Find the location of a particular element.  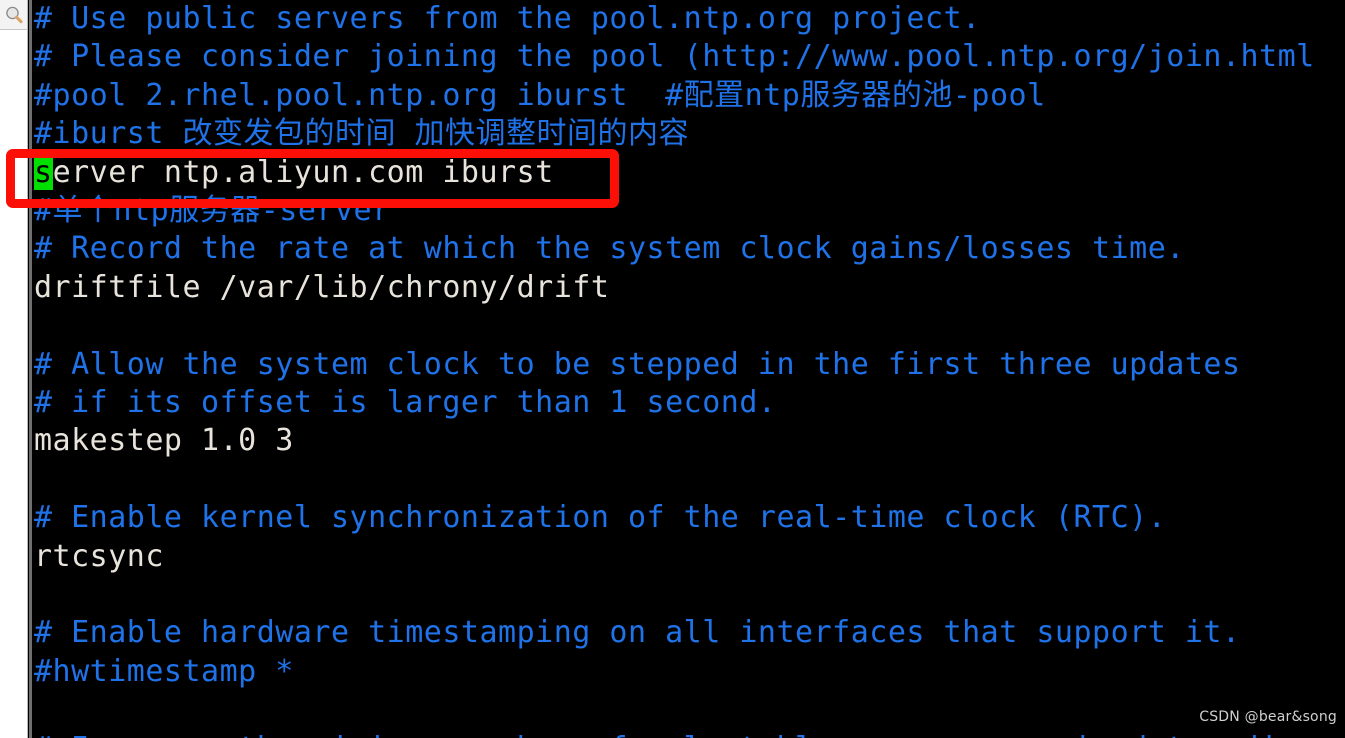

terminal-line-text: rtcsync is located at coordinates (99, 556).